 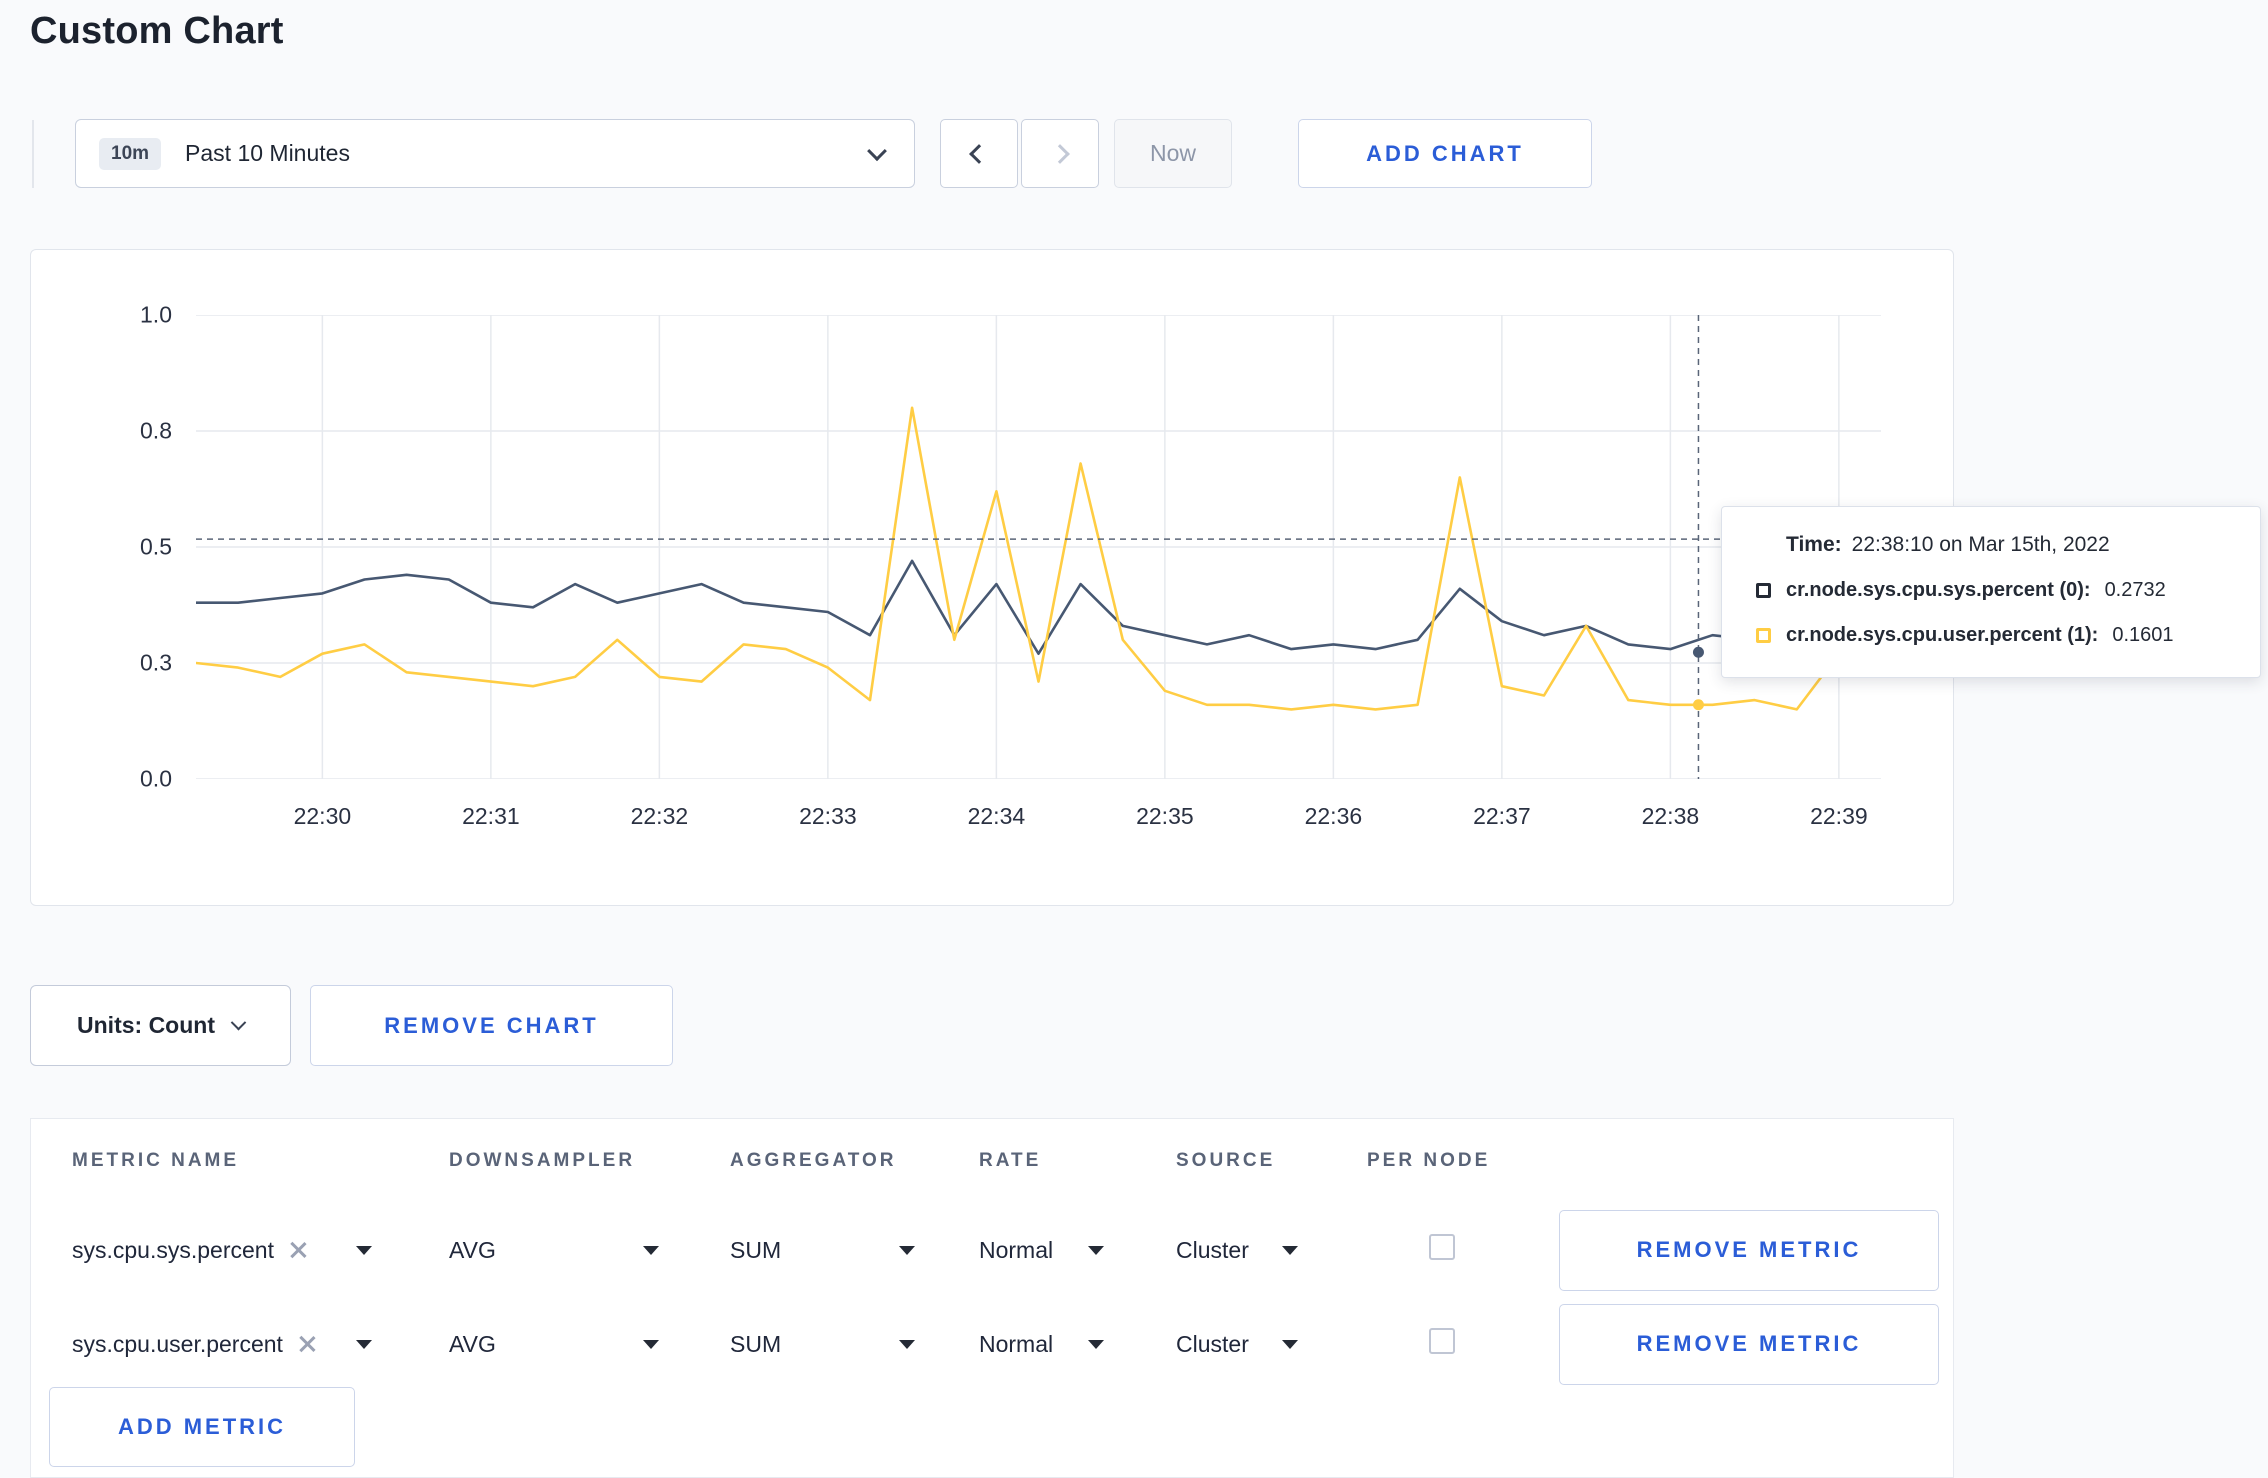 I want to click on x-axis-tick: 22:31, so click(x=491, y=816).